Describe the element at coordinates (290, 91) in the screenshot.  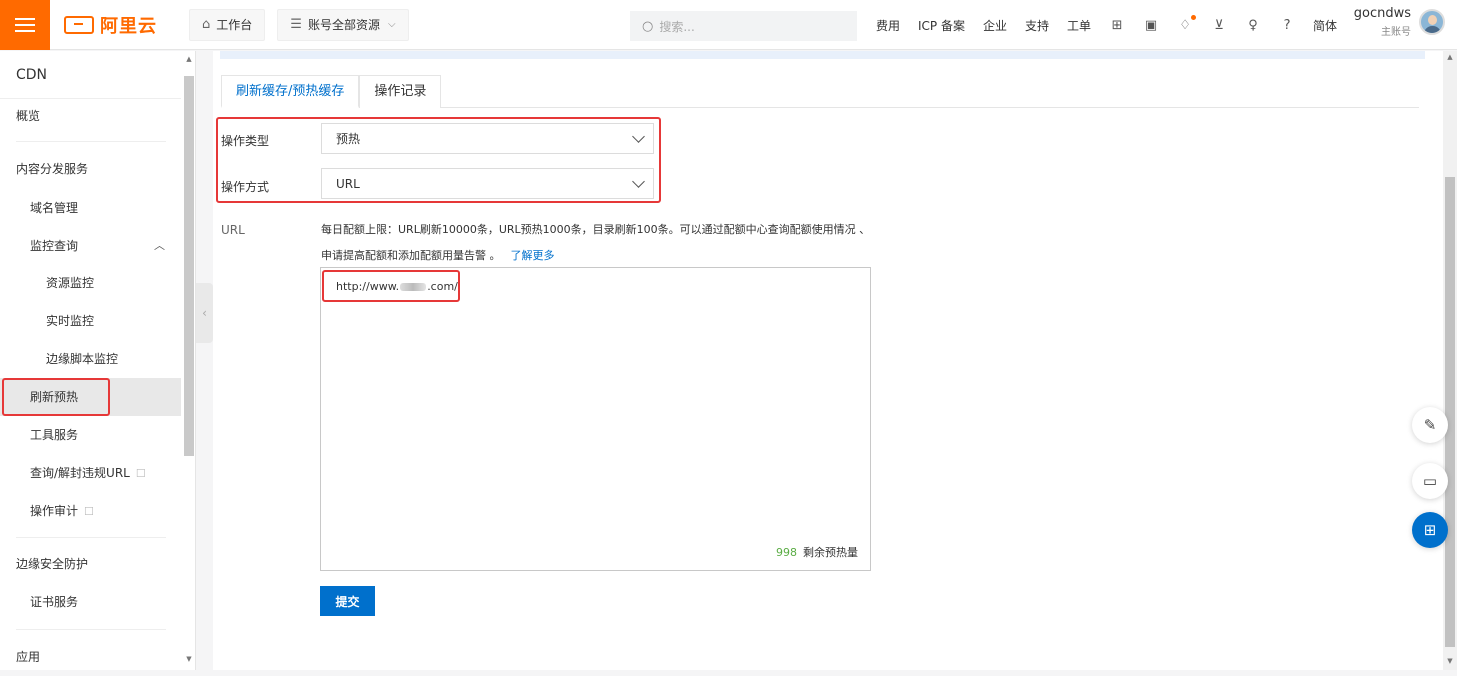
I see `tab-refresh-preload: 刷新缓存/预热缓存` at that location.